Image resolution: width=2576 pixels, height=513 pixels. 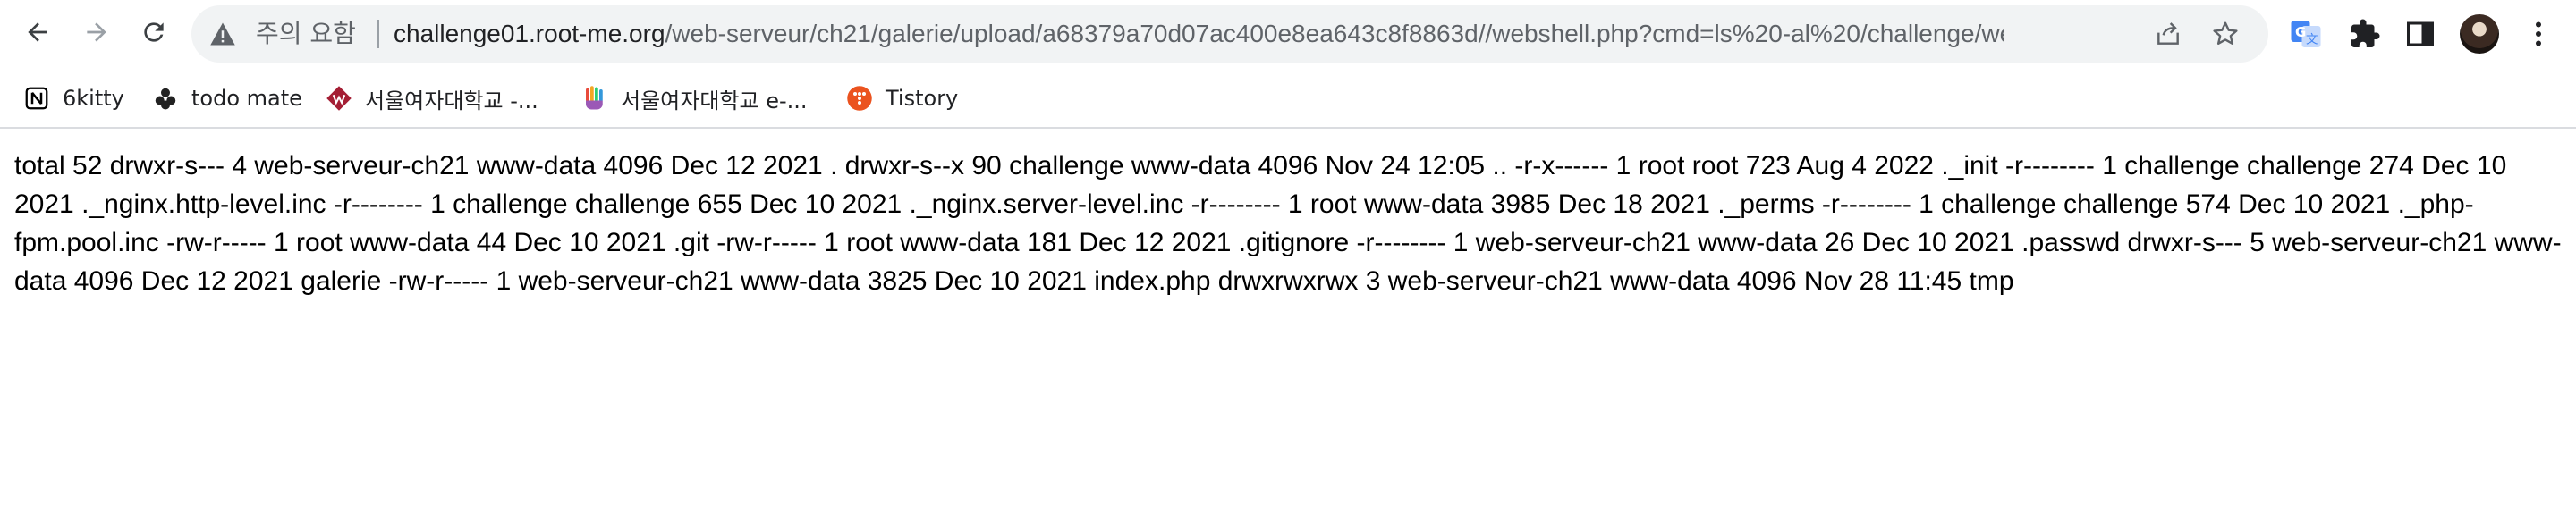 I want to click on todo-mate-icon, so click(x=165, y=98).